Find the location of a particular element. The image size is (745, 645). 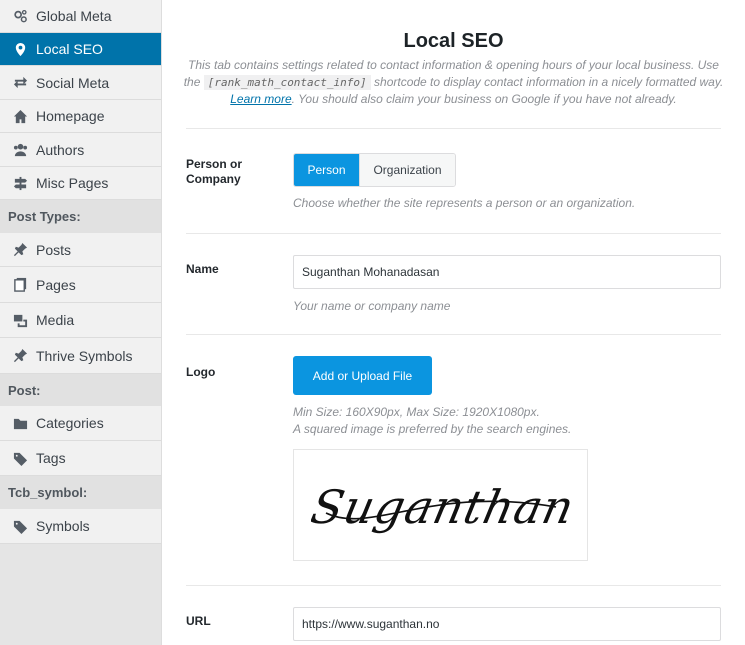

sidebar-item-thrive-symbols: Thrive Symbols is located at coordinates (80, 356).